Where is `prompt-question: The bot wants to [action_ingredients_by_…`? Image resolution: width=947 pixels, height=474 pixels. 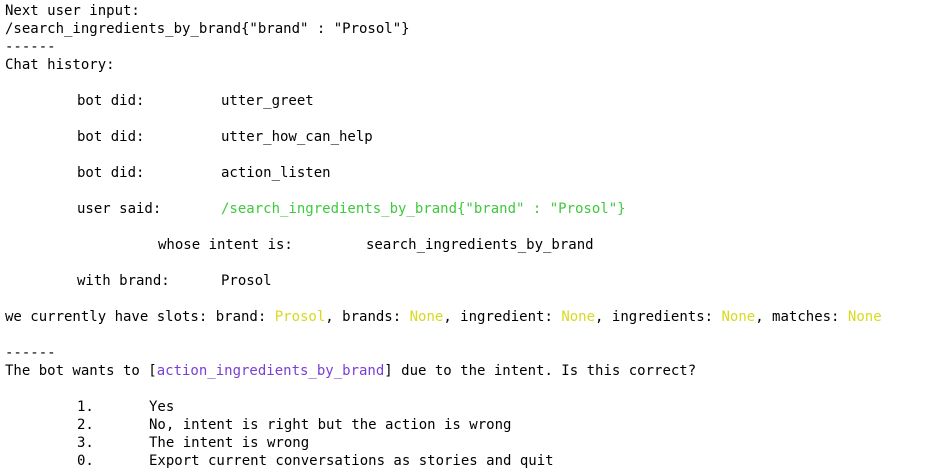 prompt-question: The bot wants to [action_ingredients_by_… is located at coordinates (350, 371).